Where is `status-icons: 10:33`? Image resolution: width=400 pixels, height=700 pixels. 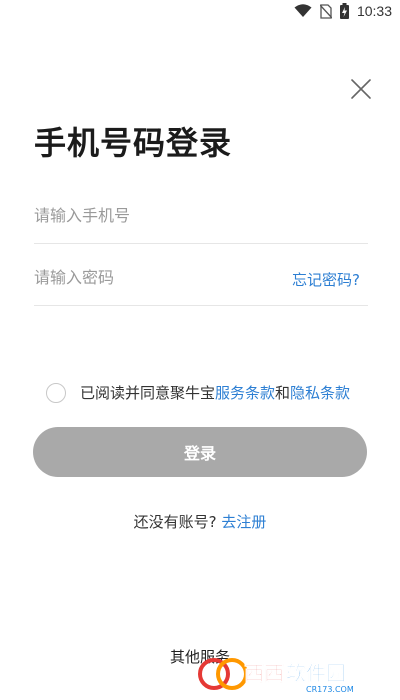
status-icons: 10:33 is located at coordinates (343, 11).